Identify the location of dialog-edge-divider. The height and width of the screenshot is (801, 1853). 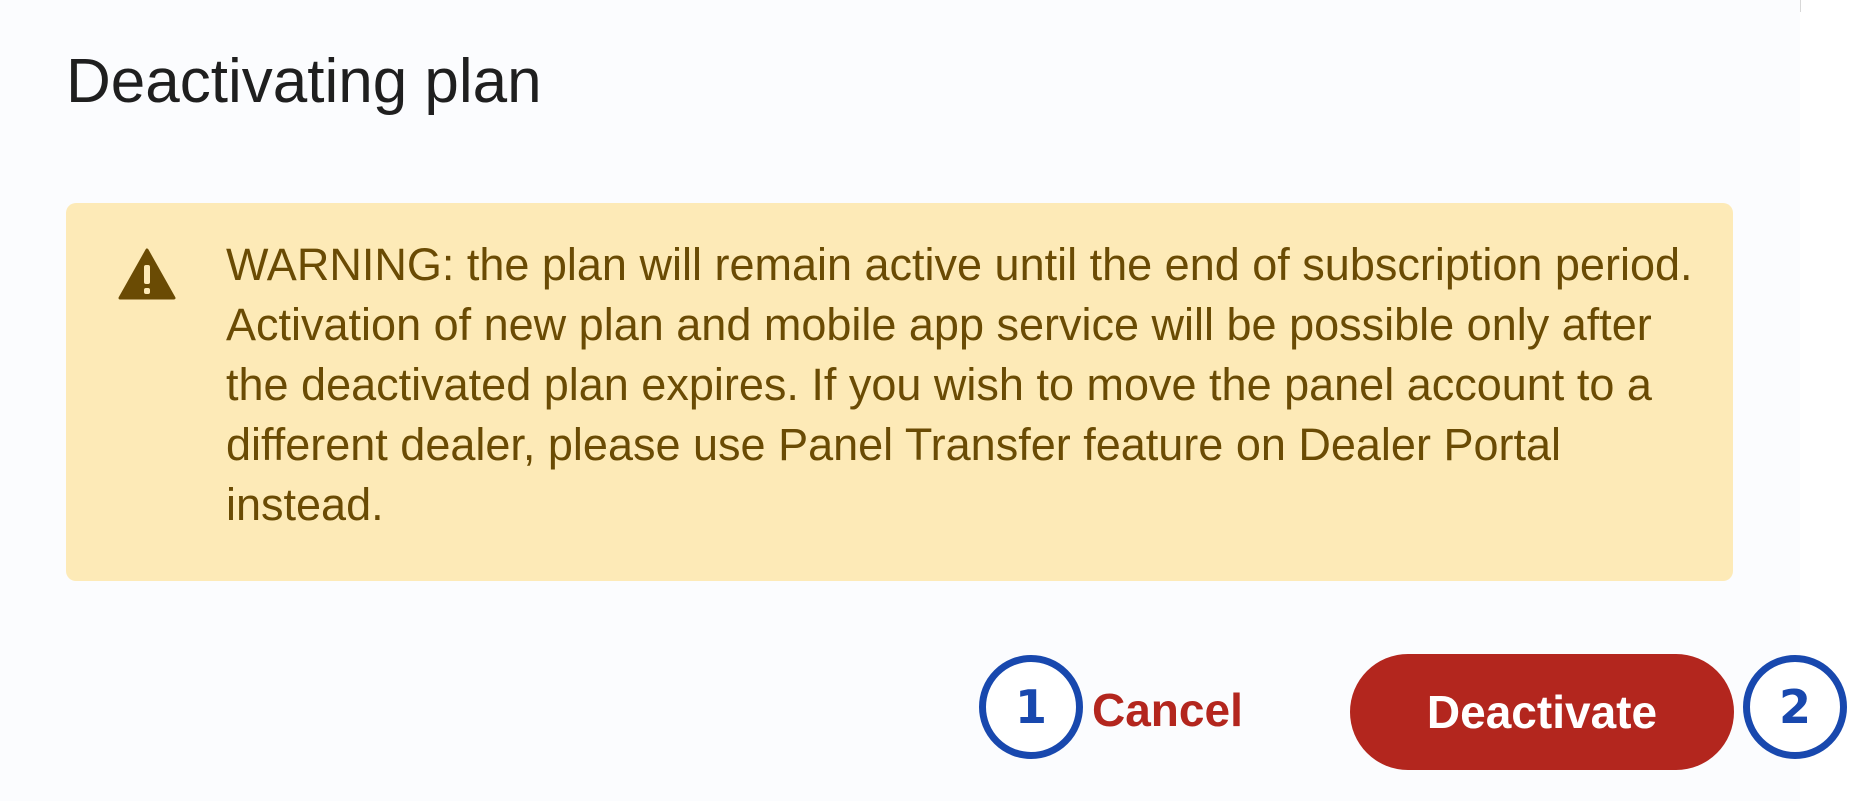
(1800, 6).